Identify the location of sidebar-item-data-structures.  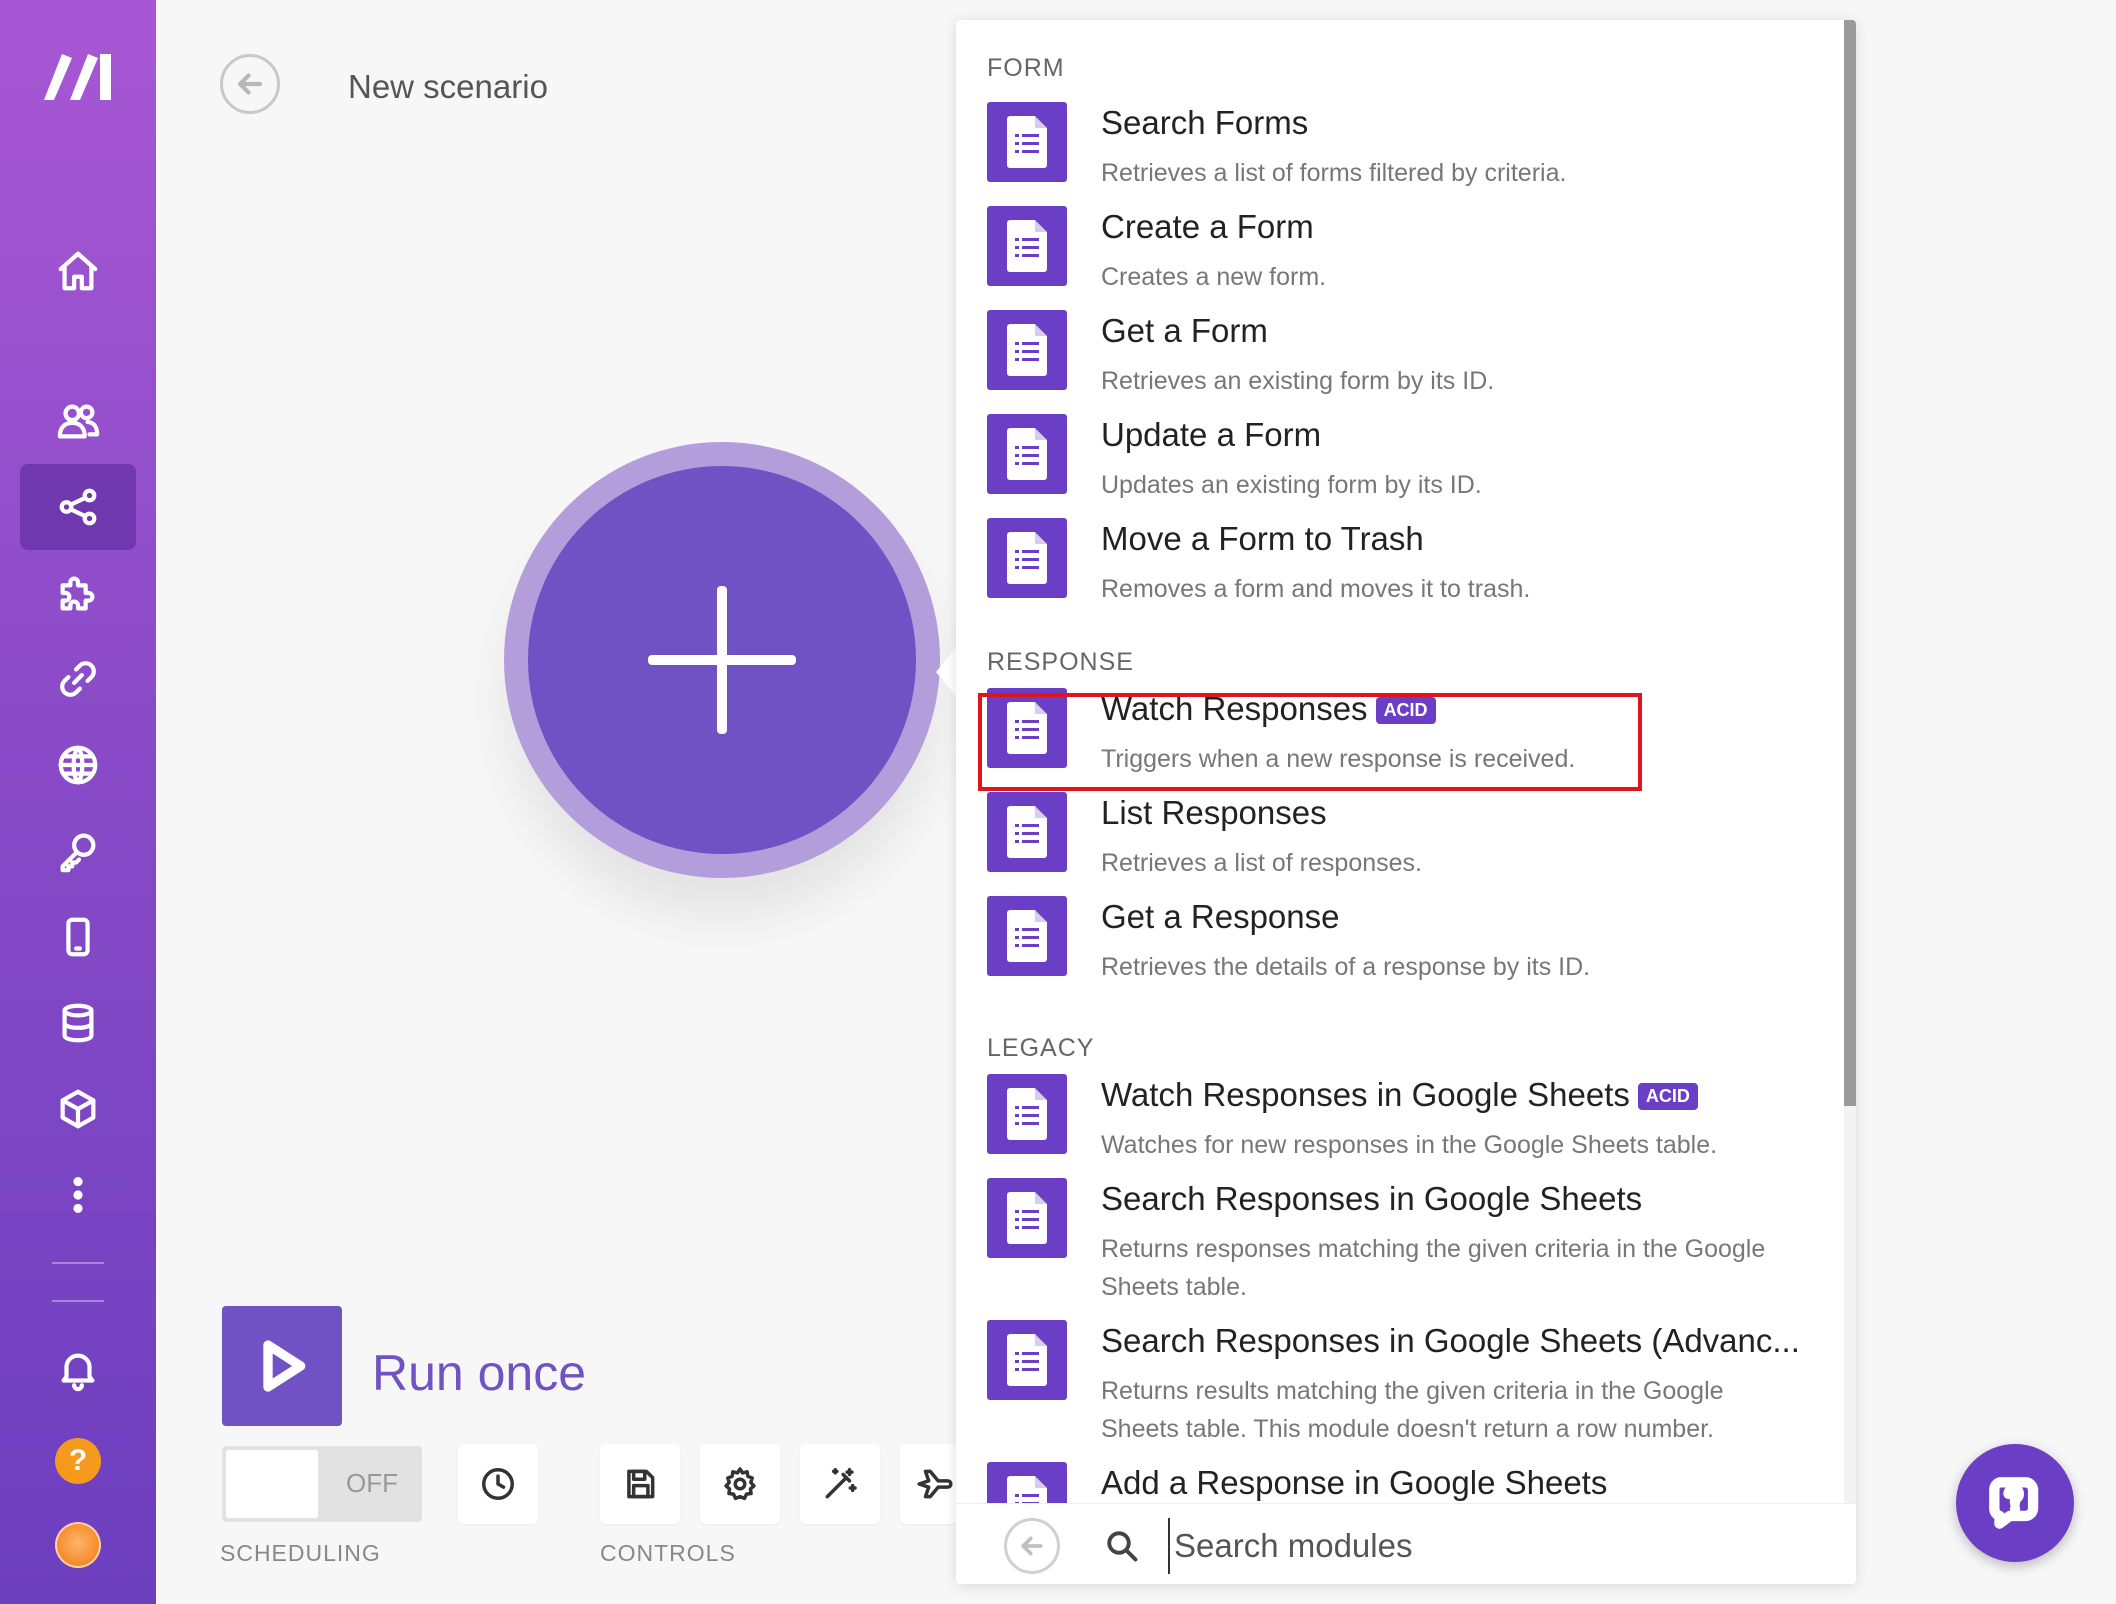
(78, 1109).